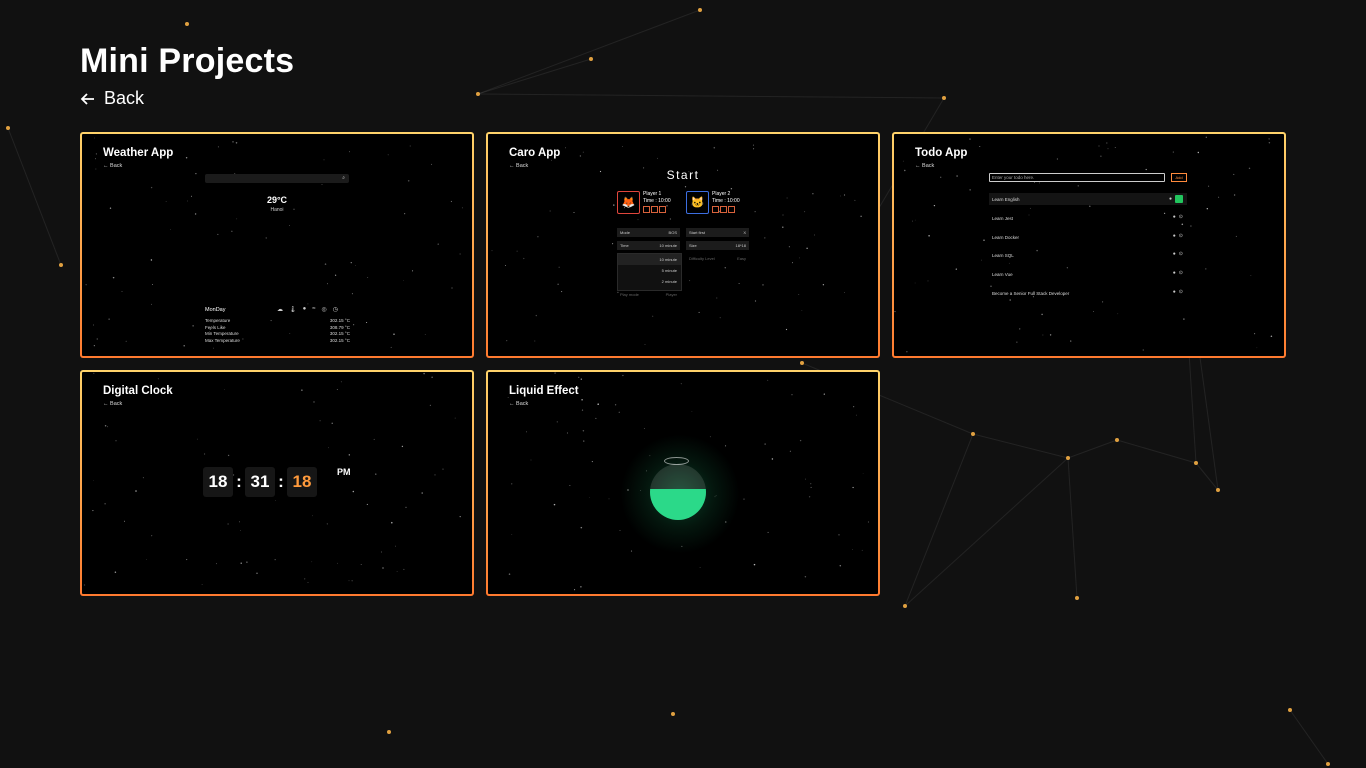 This screenshot has height=768, width=1366. I want to click on search-input: ⌕, so click(277, 178).